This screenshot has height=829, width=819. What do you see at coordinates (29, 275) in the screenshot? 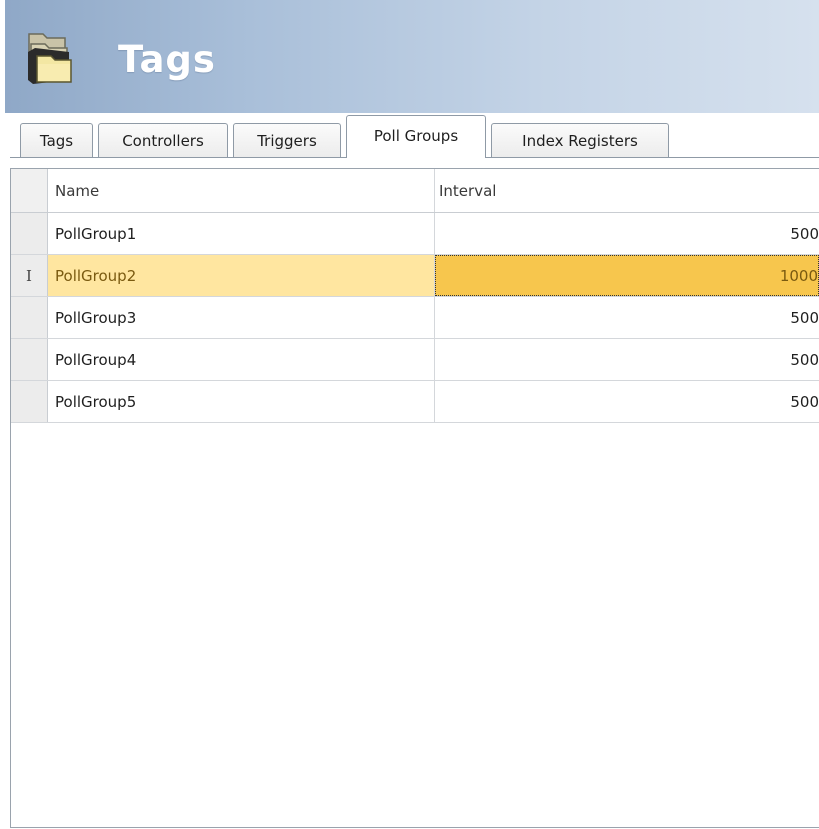
I see `edit-cursor-indicator: I` at bounding box center [29, 275].